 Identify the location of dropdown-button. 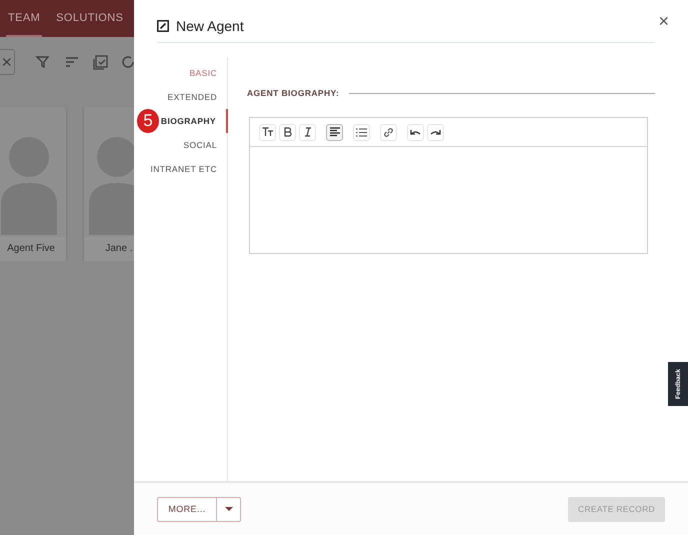
(229, 509).